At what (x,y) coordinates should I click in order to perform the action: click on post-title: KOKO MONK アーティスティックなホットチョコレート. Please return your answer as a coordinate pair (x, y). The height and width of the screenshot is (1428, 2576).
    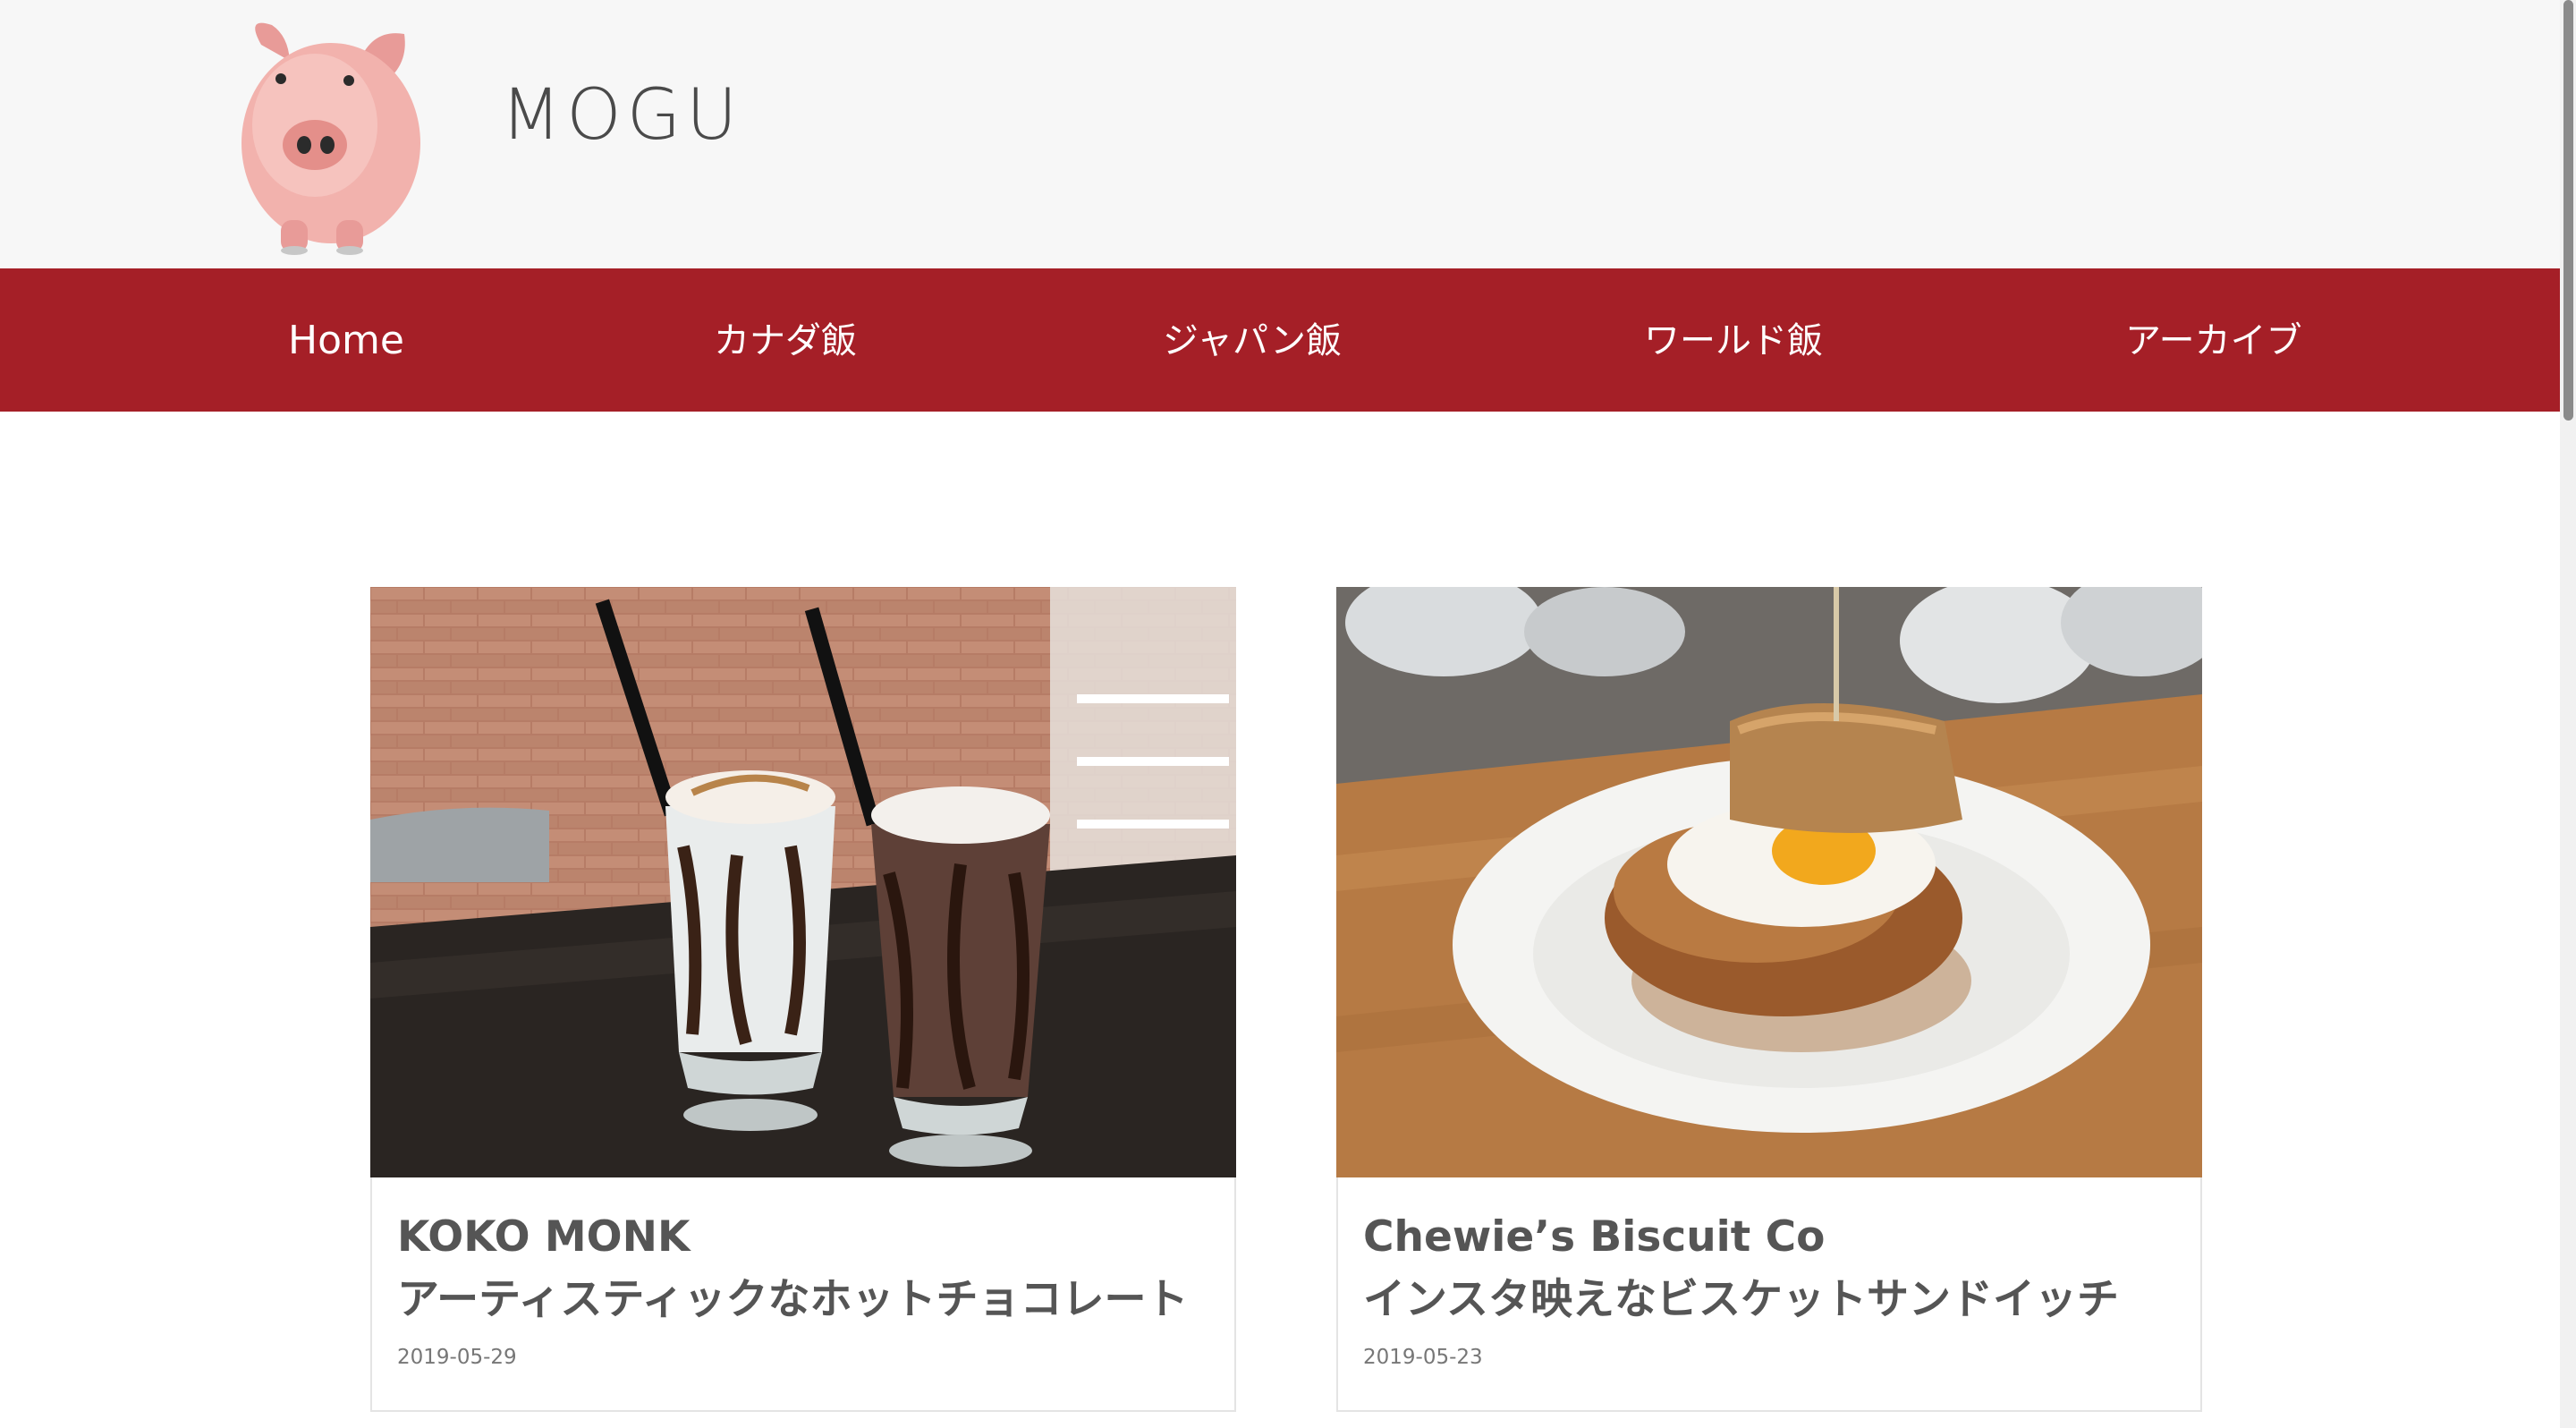
    Looking at the image, I should click on (806, 1268).